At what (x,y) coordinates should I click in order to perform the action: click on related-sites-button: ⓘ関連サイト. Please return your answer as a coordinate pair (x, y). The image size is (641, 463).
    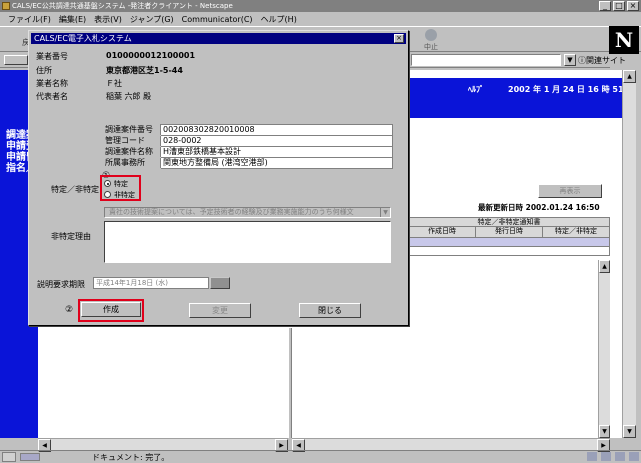
    Looking at the image, I should click on (602, 60).